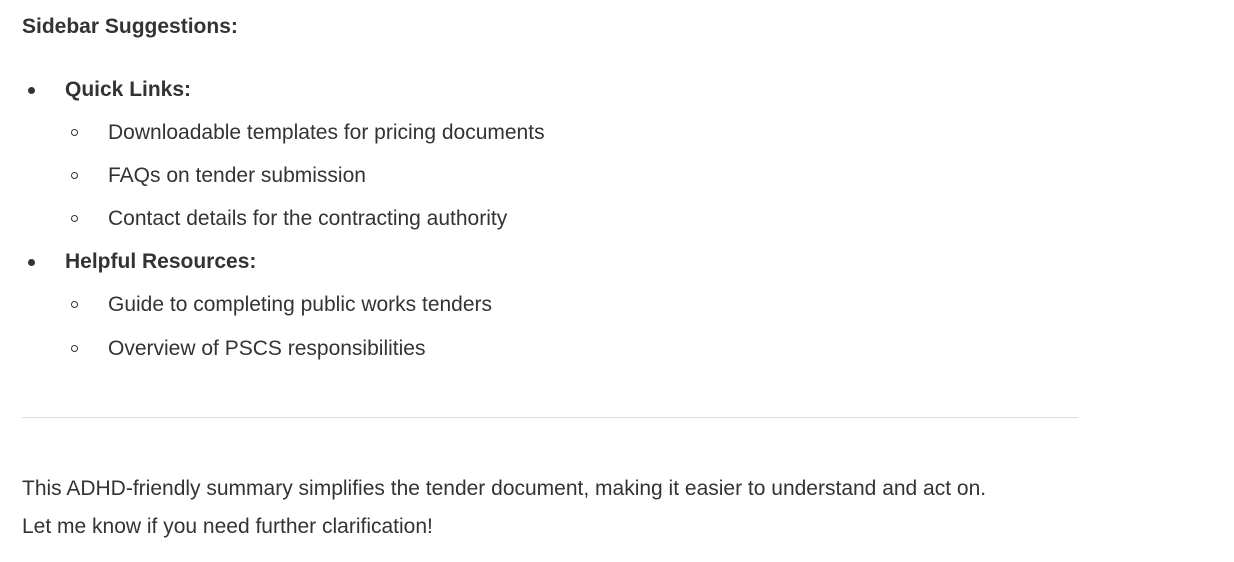 The image size is (1234, 562). Describe the element at coordinates (130, 26) in the screenshot. I see `sidebar-suggestions-heading: Sidebar Suggestions:` at that location.